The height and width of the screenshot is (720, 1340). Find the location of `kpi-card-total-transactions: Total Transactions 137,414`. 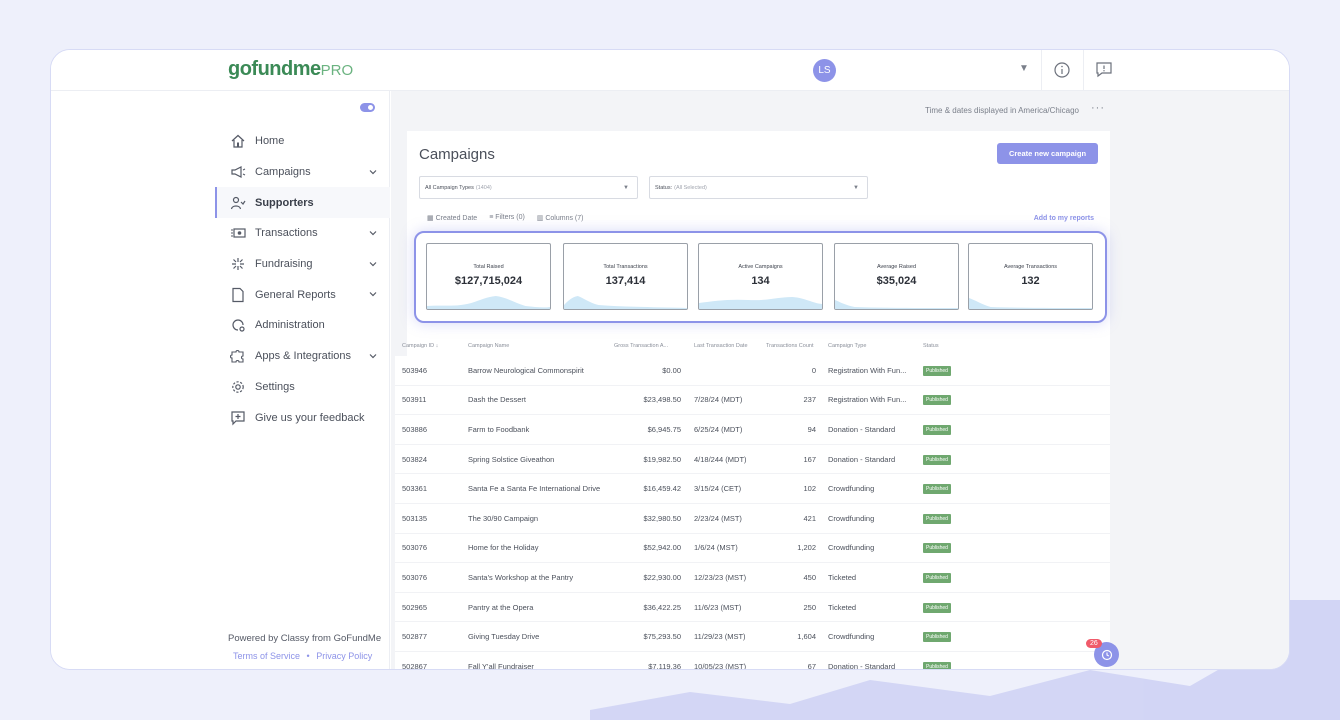

kpi-card-total-transactions: Total Transactions 137,414 is located at coordinates (625, 276).